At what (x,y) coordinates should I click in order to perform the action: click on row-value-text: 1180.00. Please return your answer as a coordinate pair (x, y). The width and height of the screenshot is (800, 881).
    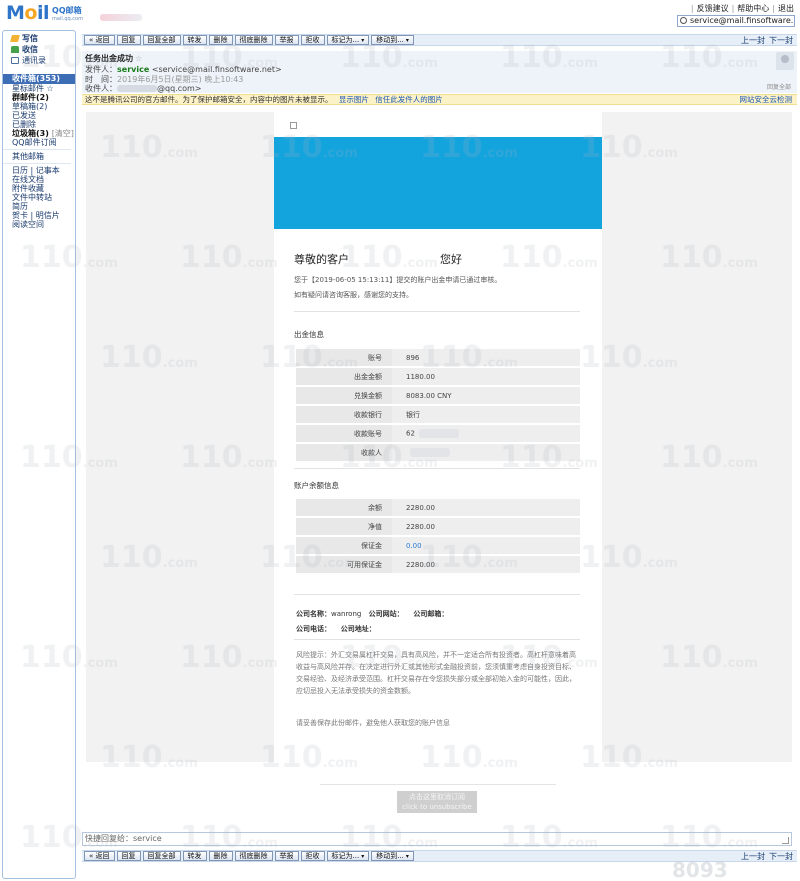
    Looking at the image, I should click on (420, 376).